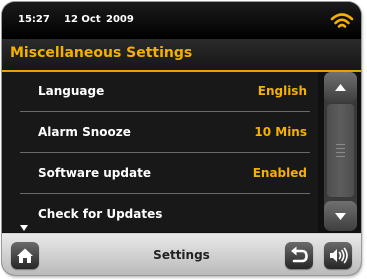 This screenshot has height=279, width=367. Describe the element at coordinates (82, 19) in the screenshot. I see `status-date: 12 Oct` at that location.